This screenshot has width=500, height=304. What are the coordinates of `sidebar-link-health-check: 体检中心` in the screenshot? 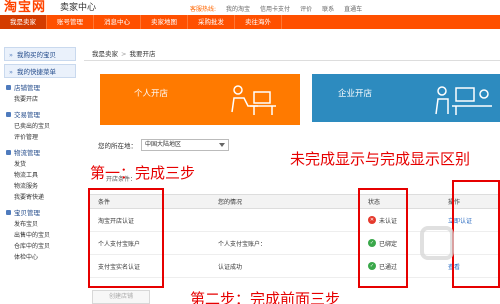 It's located at (40, 257).